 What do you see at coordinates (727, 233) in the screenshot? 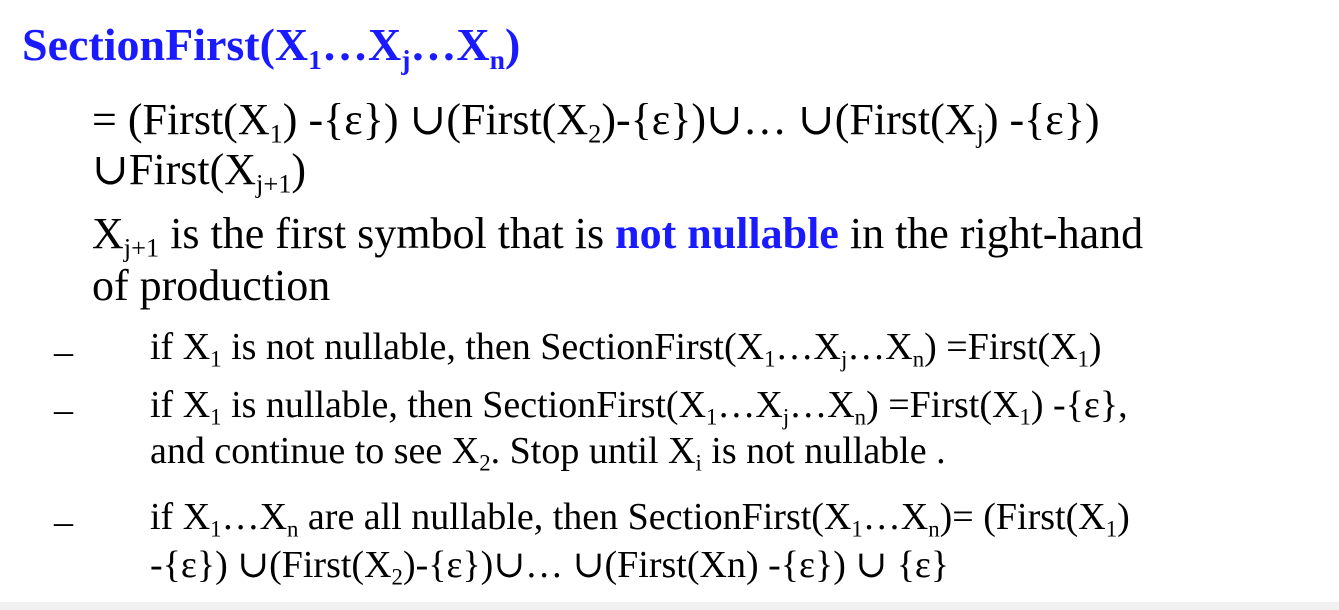
I see `highlight-not-nullable: not nullable` at bounding box center [727, 233].